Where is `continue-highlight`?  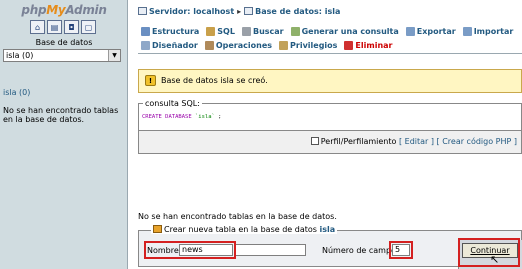 continue-highlight is located at coordinates (489, 252).